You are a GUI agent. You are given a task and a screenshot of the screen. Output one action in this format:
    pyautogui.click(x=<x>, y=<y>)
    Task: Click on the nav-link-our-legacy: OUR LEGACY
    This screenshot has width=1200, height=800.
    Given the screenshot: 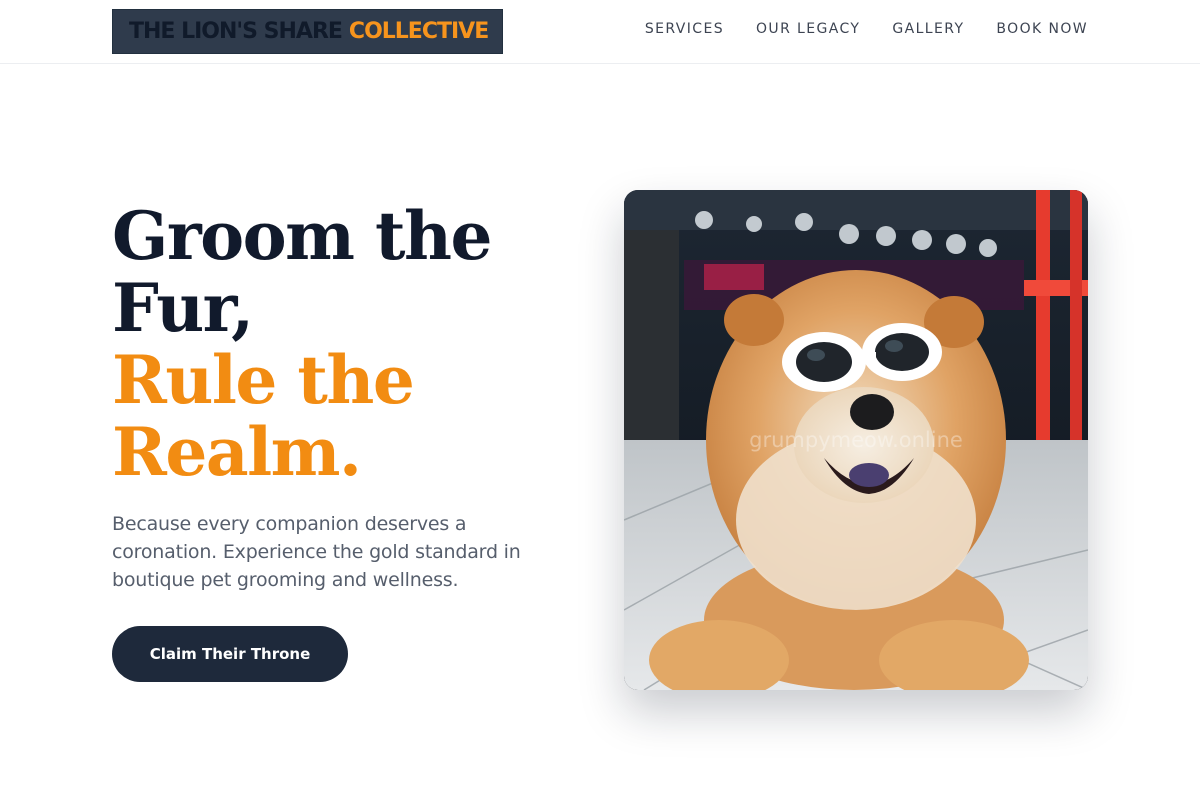 What is the action you would take?
    pyautogui.click(x=808, y=29)
    